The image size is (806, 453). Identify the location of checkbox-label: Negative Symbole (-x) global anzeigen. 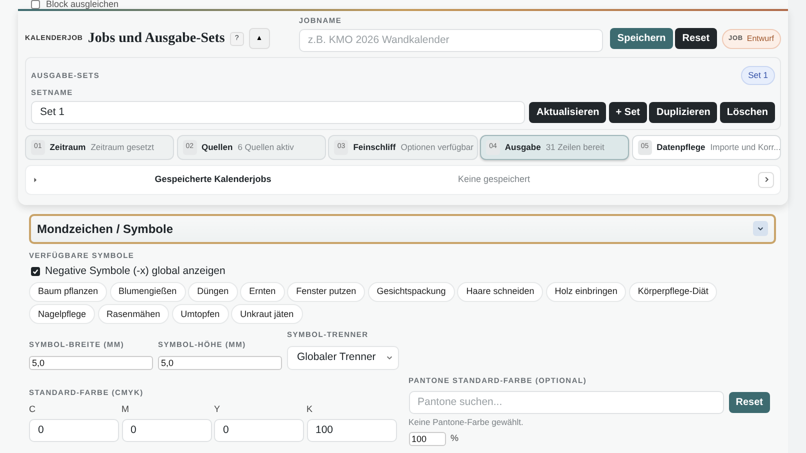
(135, 271).